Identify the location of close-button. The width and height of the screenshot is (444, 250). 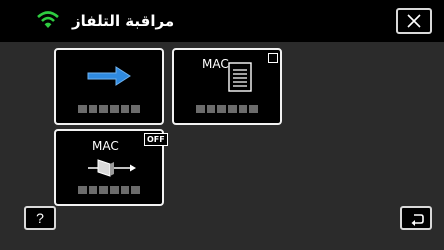
(414, 21).